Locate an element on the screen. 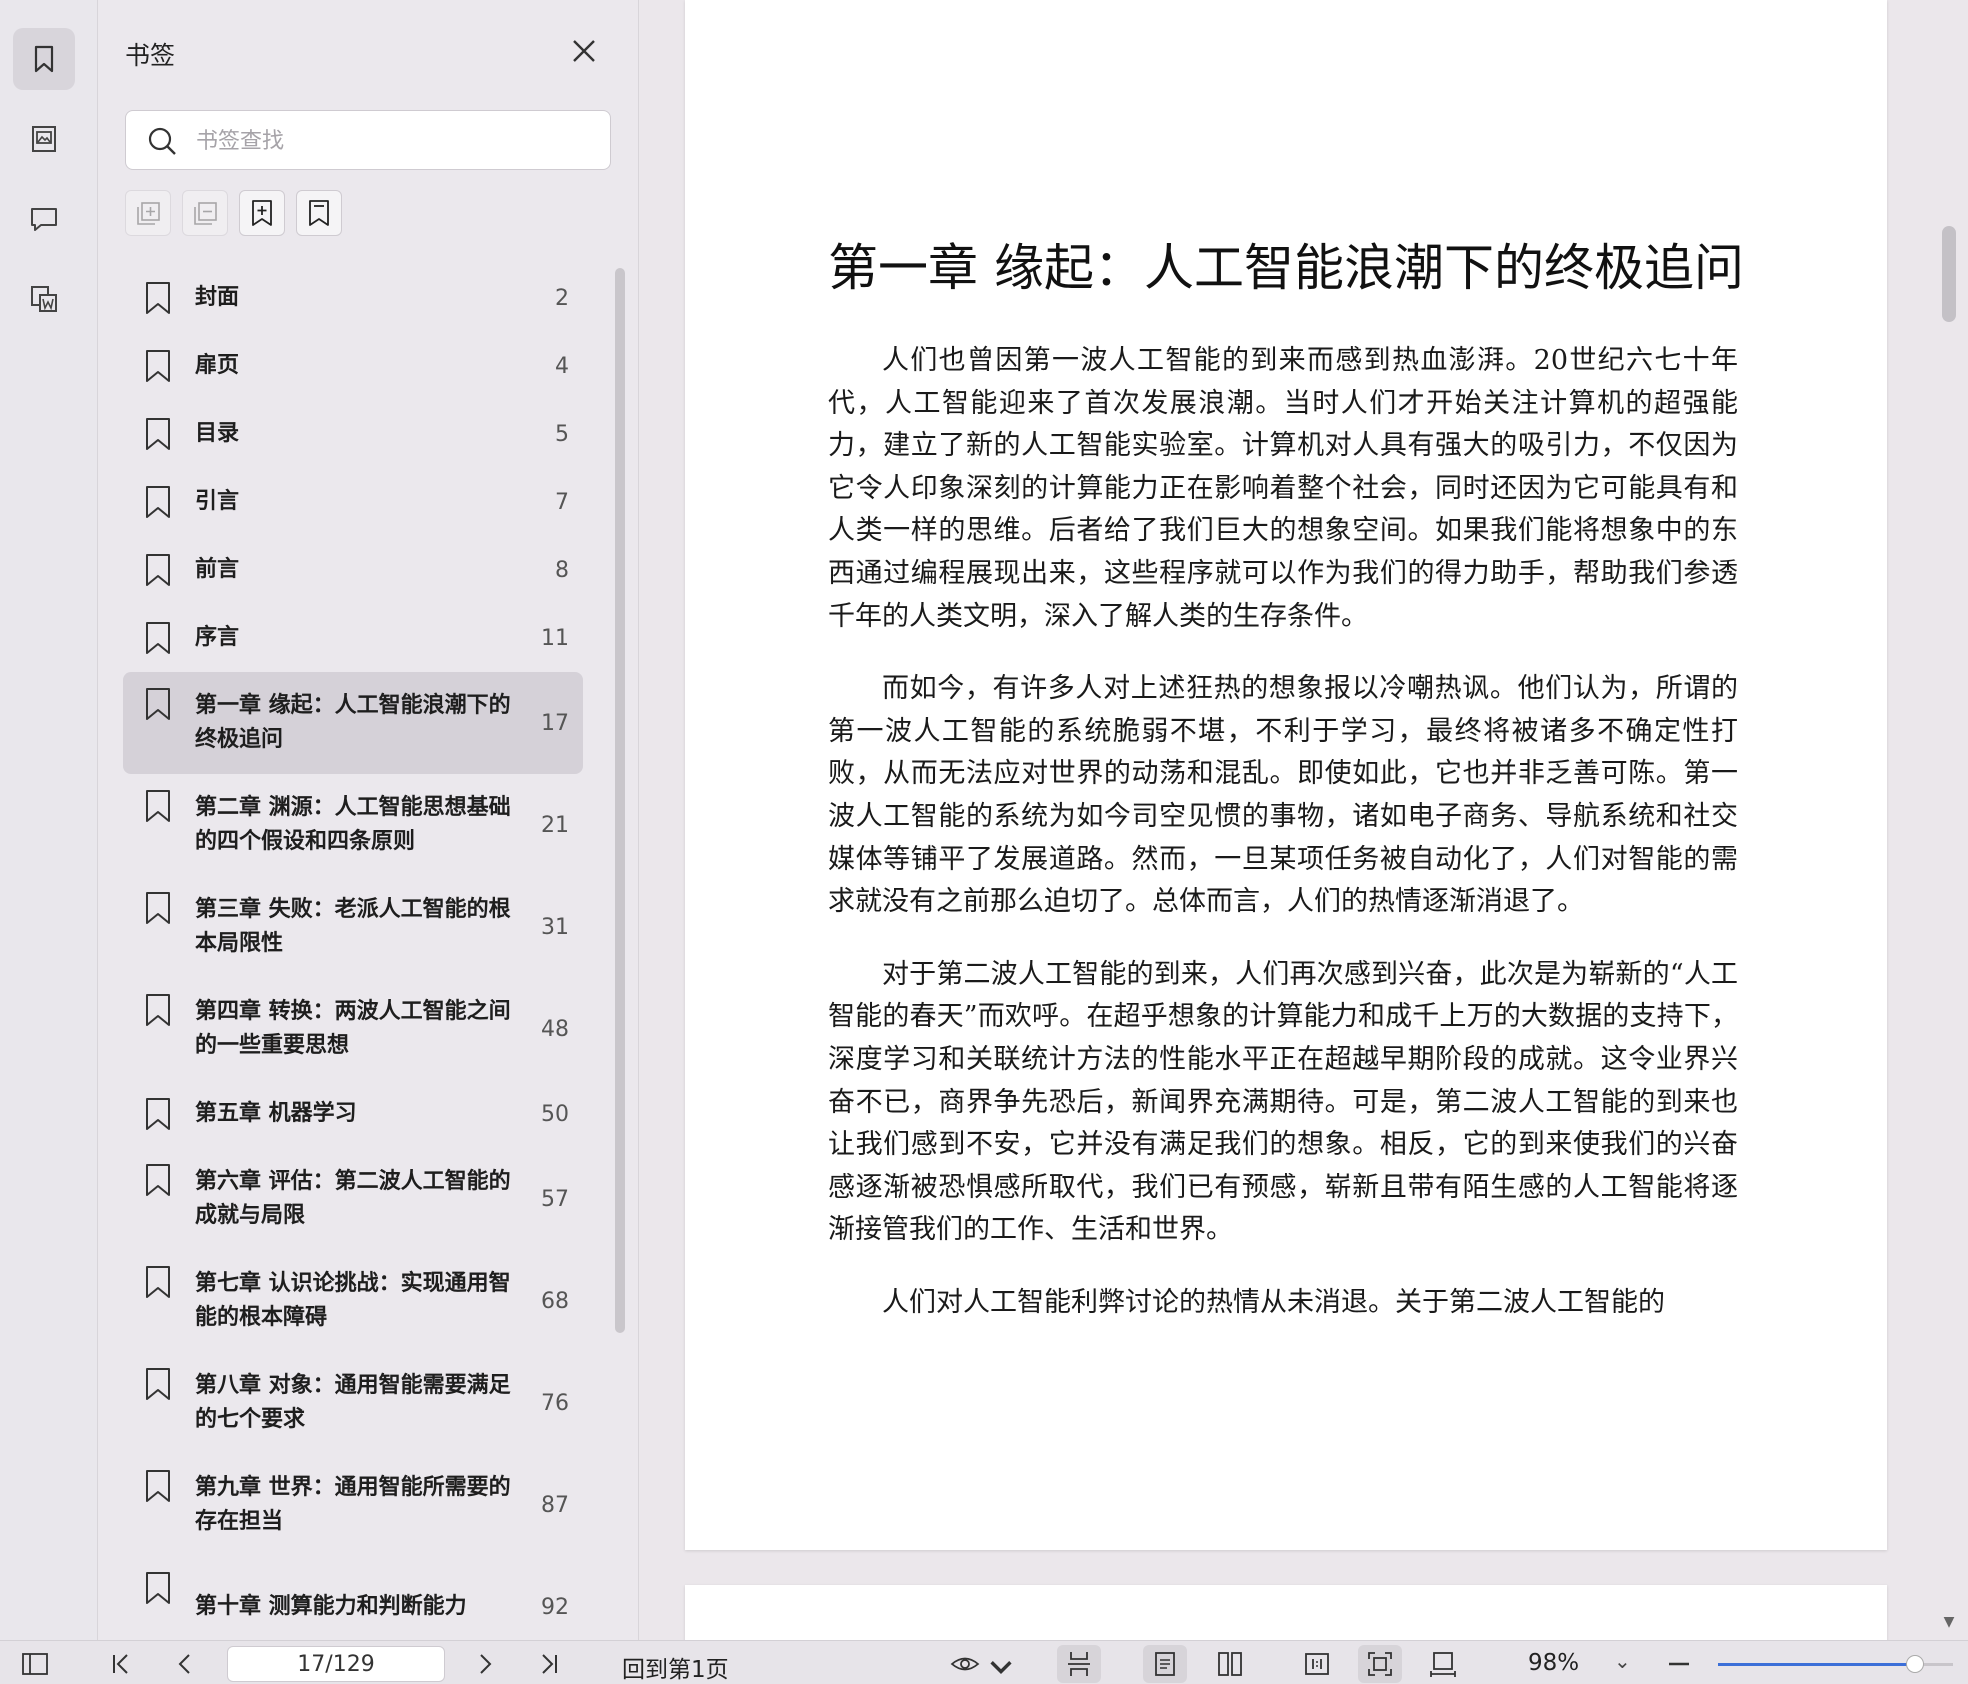 This screenshot has height=1684, width=1968. page-number-input is located at coordinates (336, 1664).